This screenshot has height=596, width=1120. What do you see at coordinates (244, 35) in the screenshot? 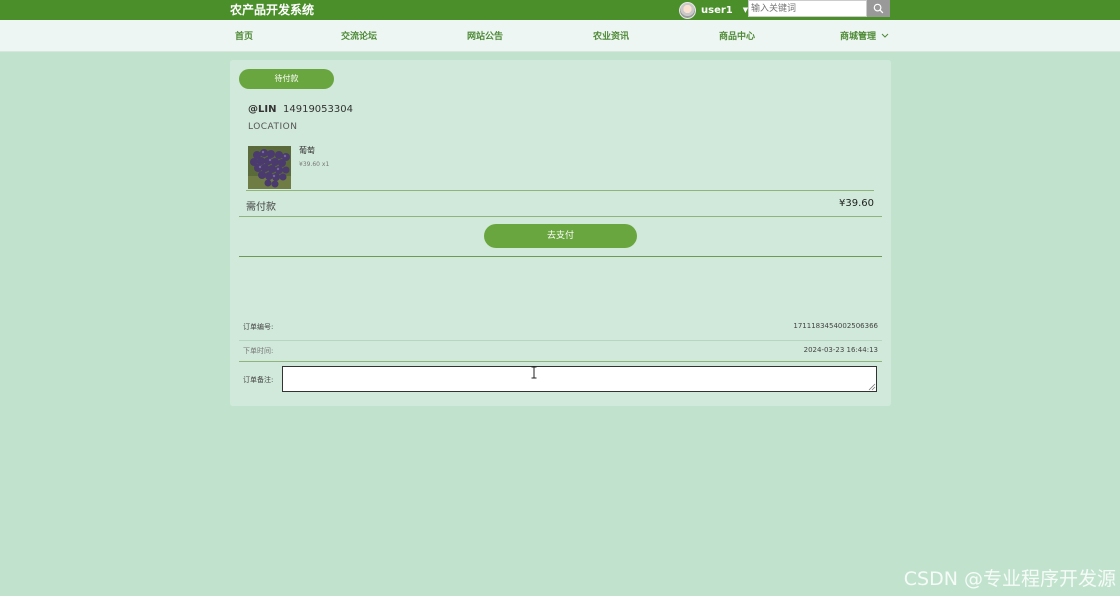
I see `nav-home: 首页` at bounding box center [244, 35].